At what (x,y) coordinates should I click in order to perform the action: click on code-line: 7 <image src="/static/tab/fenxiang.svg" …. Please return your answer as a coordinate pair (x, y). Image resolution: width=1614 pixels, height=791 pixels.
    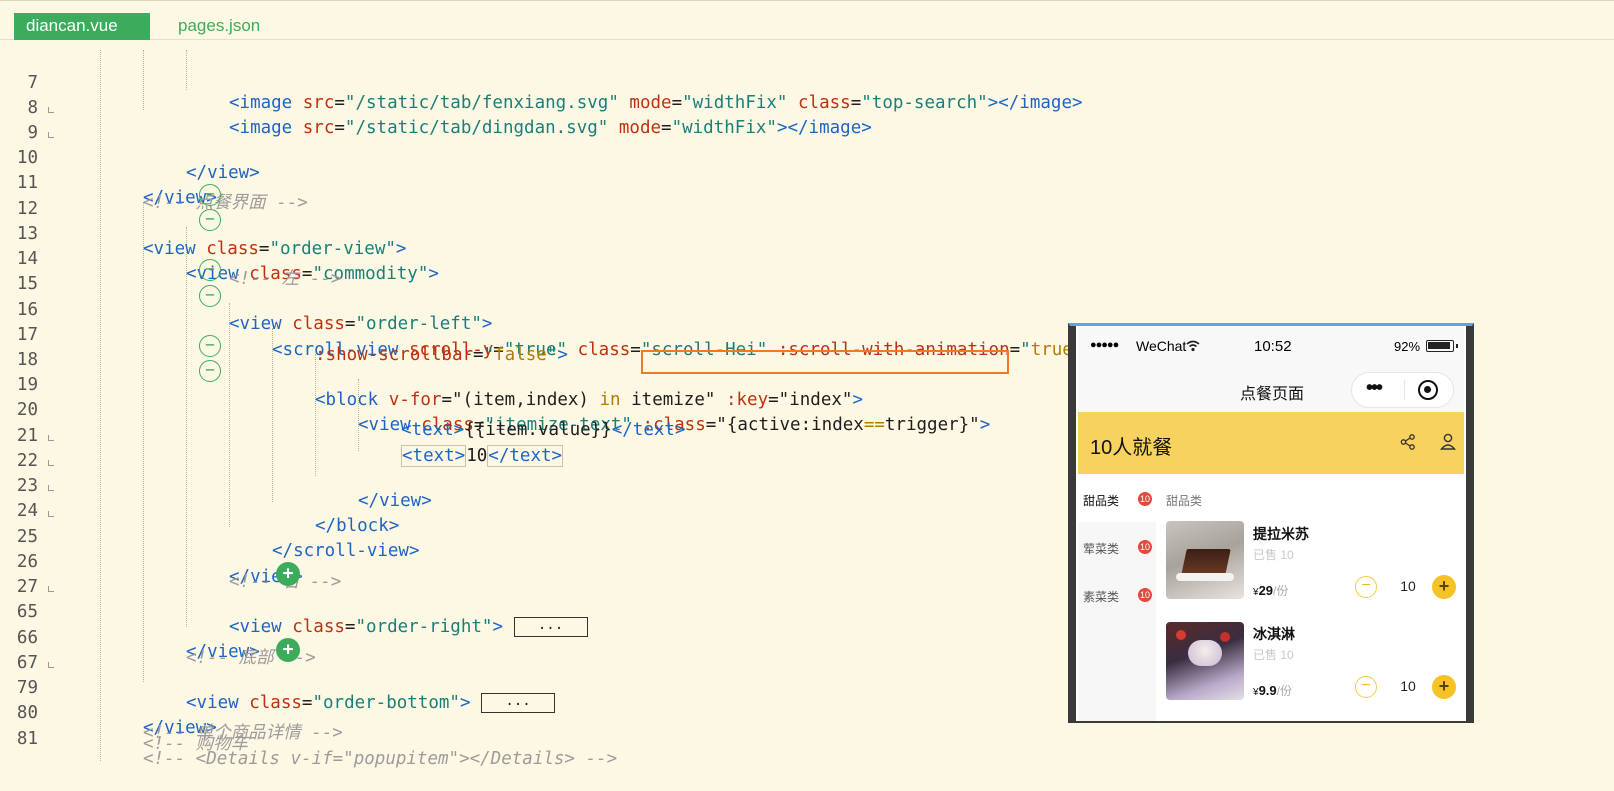
    Looking at the image, I should click on (807, 81).